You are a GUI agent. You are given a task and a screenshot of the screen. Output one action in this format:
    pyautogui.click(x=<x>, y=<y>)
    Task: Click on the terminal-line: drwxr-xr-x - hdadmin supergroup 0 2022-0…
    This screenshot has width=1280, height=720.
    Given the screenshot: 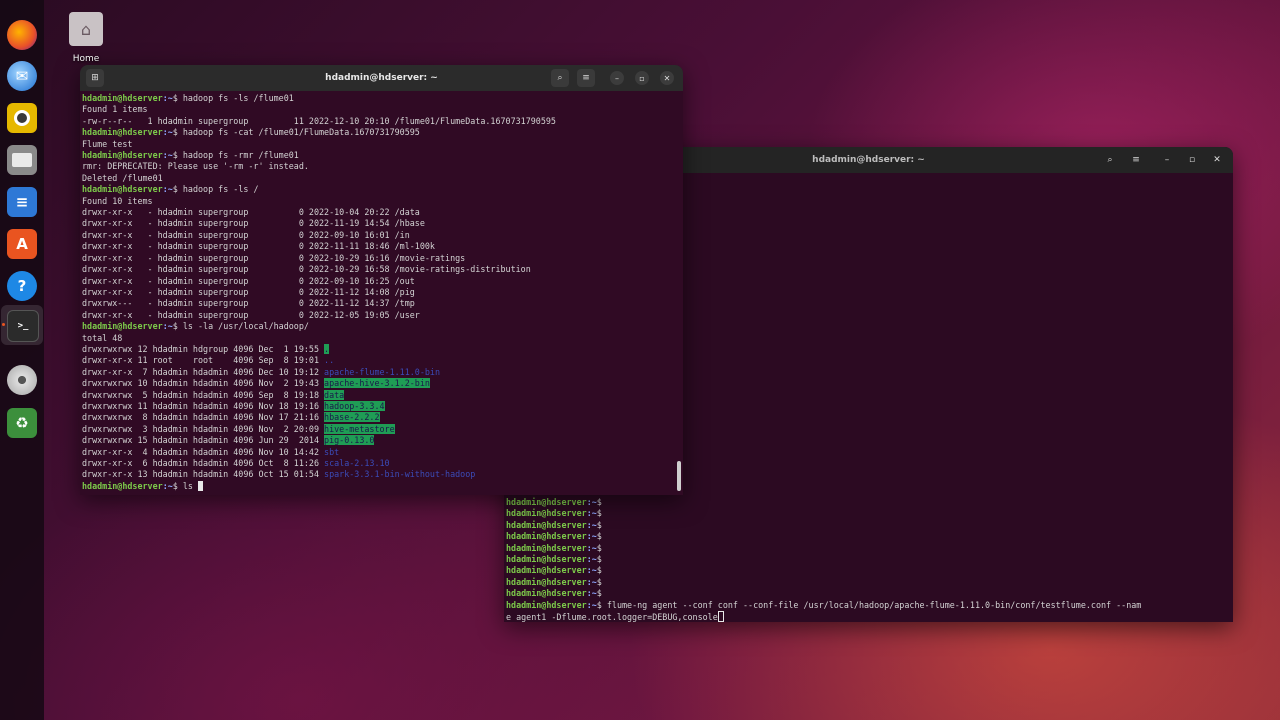 What is the action you would take?
    pyautogui.click(x=382, y=235)
    